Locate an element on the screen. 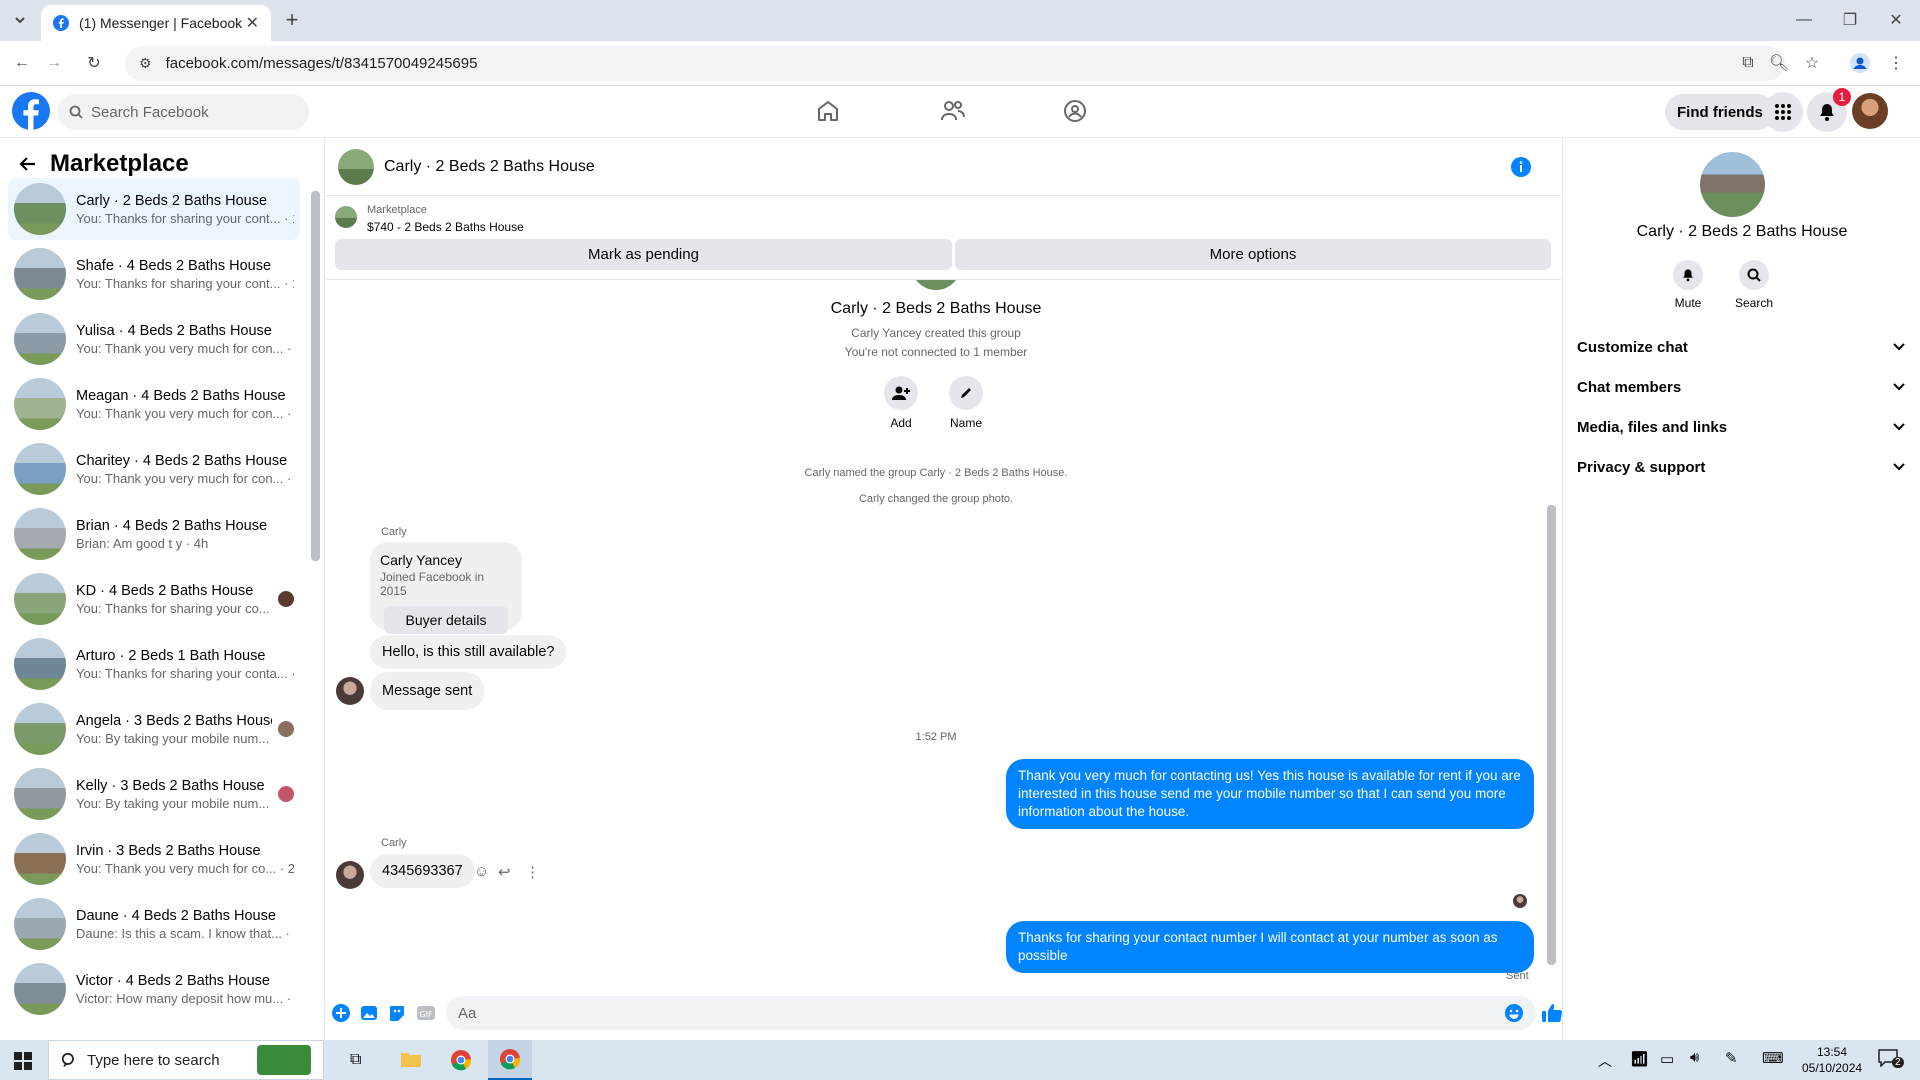 The width and height of the screenshot is (1920, 1080). reply-icon: ↩ is located at coordinates (504, 872).